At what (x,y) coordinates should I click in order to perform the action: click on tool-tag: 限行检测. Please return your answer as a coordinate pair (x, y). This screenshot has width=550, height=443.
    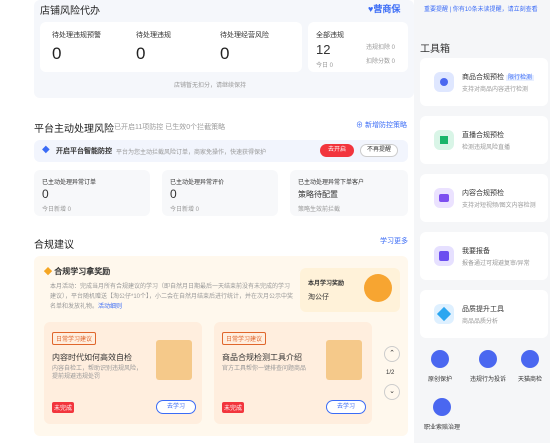
    Looking at the image, I should click on (519, 78).